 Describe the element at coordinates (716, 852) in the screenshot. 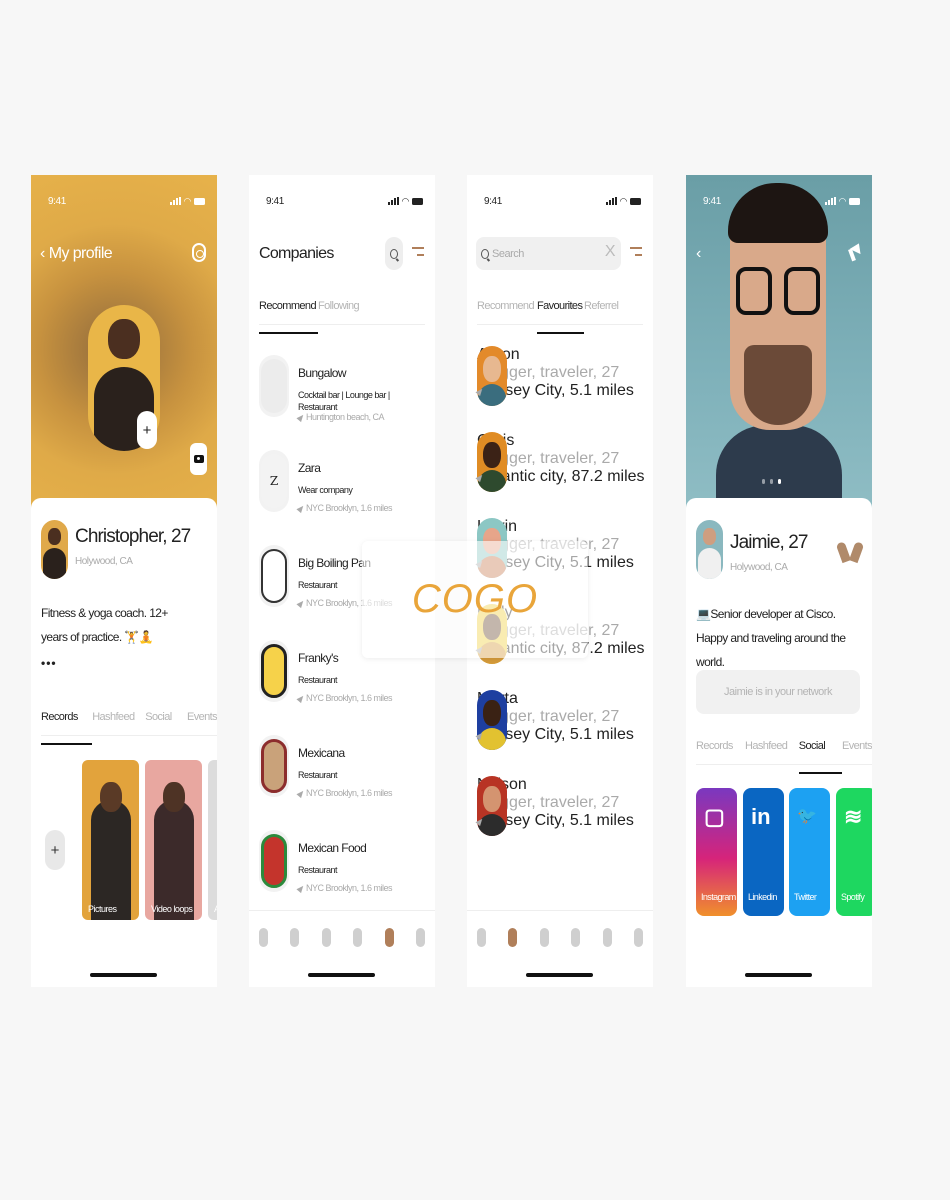

I see `instagram-card: ▢ Instagram` at that location.